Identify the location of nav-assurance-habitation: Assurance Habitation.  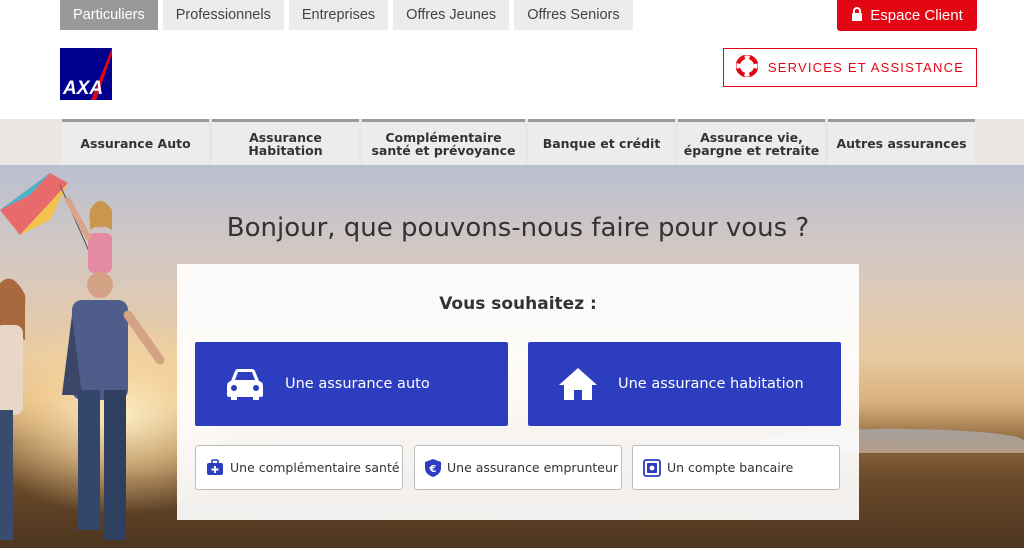
(285, 142).